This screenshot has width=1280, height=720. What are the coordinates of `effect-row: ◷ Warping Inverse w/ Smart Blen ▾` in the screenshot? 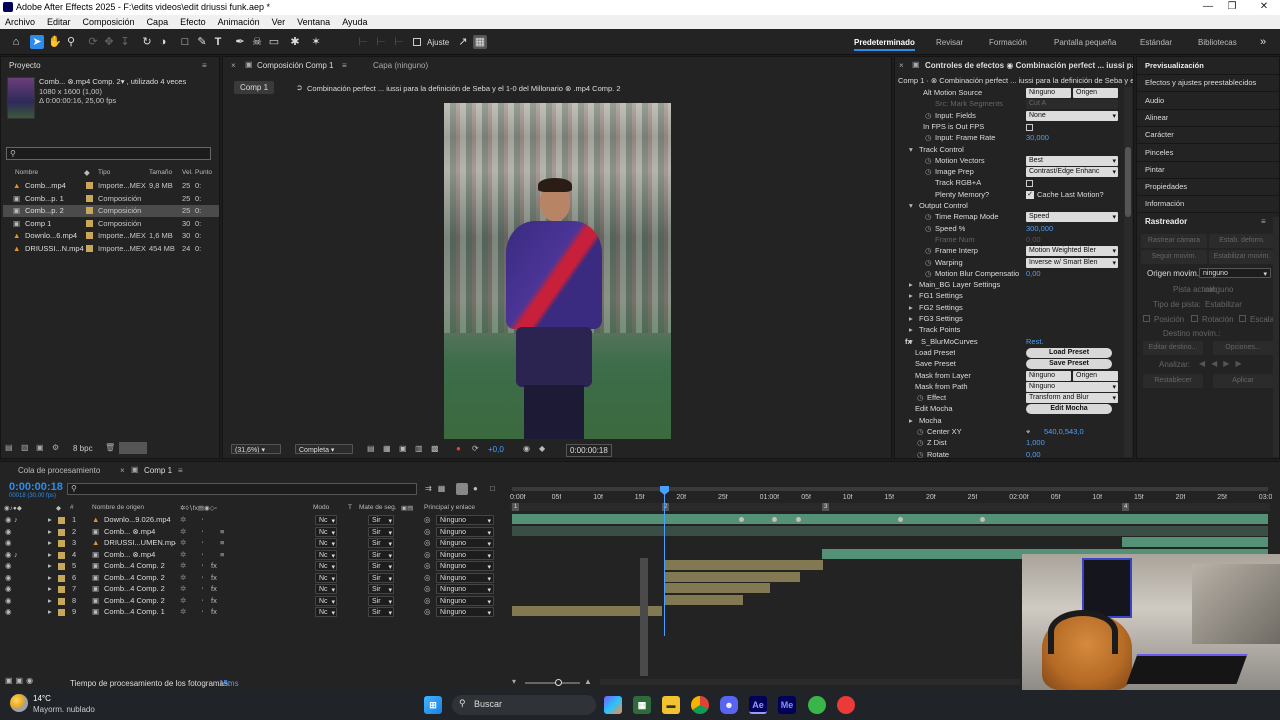 It's located at (1009, 263).